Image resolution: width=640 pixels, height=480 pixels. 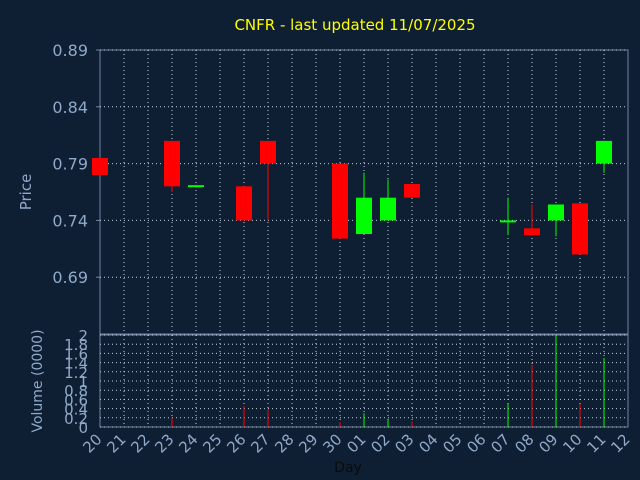 I want to click on price-tick-label: 0.89, so click(x=70, y=50).